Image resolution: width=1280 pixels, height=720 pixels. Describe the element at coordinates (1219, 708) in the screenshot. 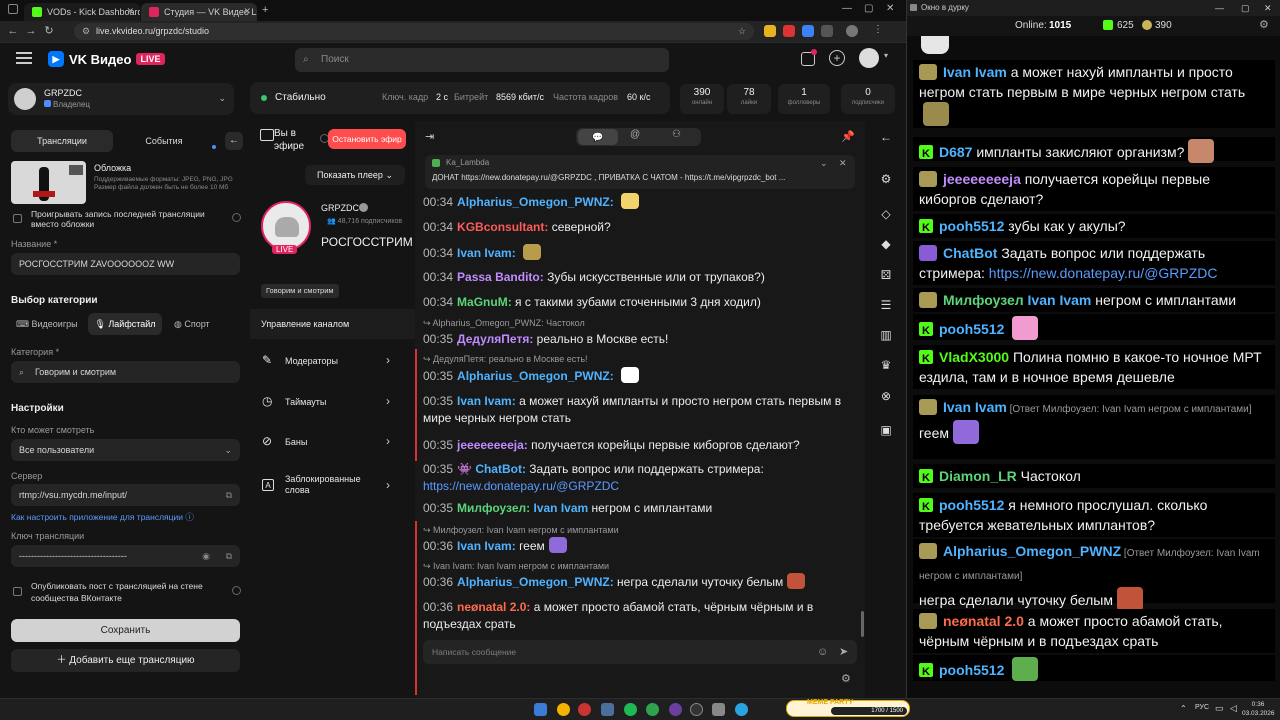

I see `network-icon: ▭` at that location.